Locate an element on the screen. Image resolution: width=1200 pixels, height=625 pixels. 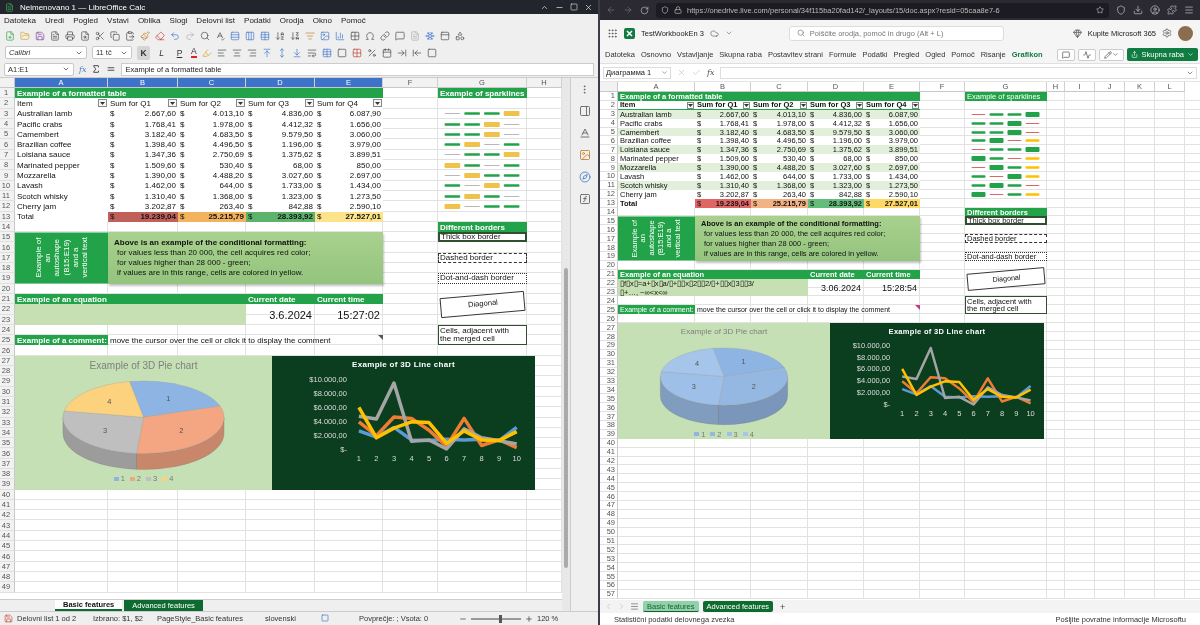
amount: 2.667,60 is located at coordinates (160, 114).